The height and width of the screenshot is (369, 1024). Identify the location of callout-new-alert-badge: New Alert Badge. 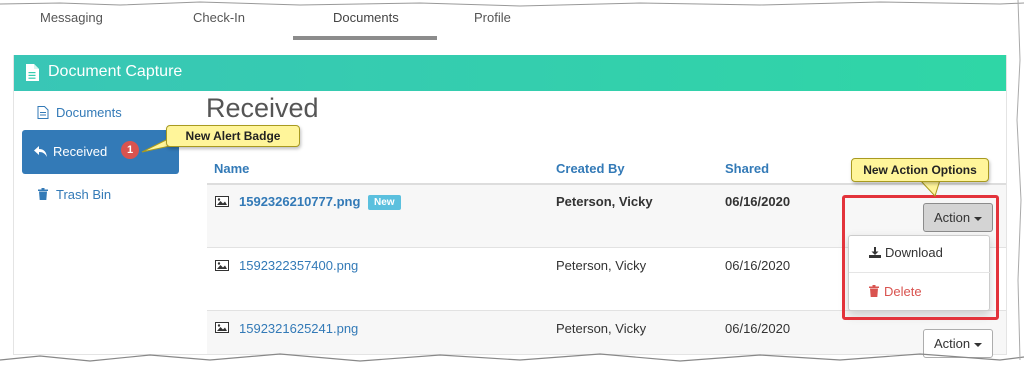
(233, 136).